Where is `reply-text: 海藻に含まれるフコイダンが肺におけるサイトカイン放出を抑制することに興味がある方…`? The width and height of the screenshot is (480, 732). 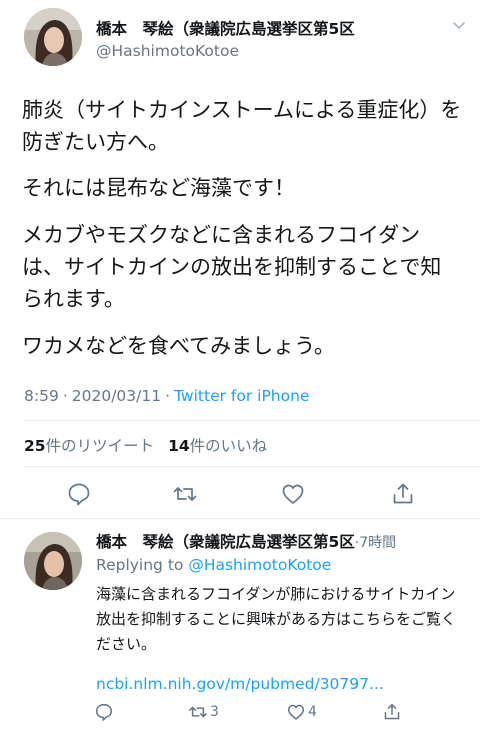 reply-text: 海藻に含まれるフコイダンが肺におけるサイトカイン放出を抑制することに興味がある方… is located at coordinates (276, 619).